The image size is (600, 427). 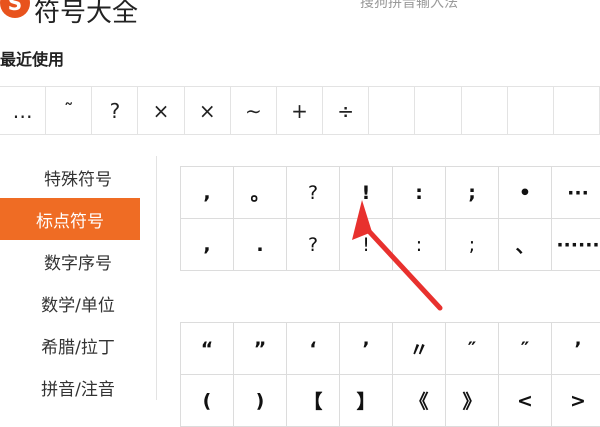 What do you see at coordinates (366, 193) in the screenshot?
I see `symbol-cell-exclamation: !` at bounding box center [366, 193].